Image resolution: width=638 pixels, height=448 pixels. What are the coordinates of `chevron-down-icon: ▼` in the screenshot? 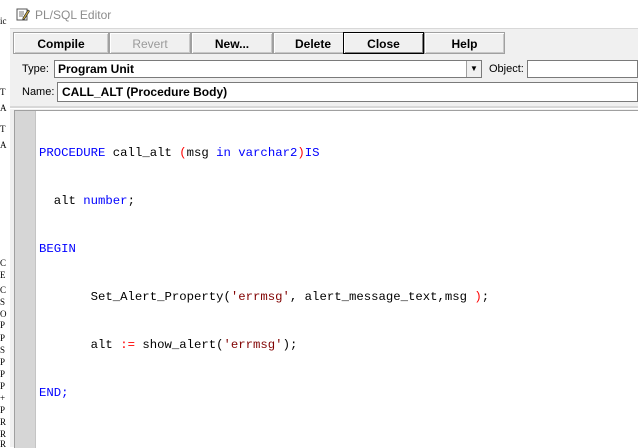 It's located at (473, 69).